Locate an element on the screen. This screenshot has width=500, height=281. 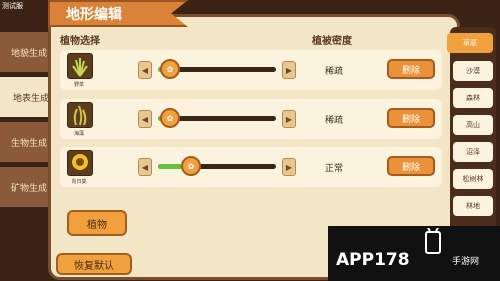
density-header: 植被密度 is located at coordinates (332, 41).